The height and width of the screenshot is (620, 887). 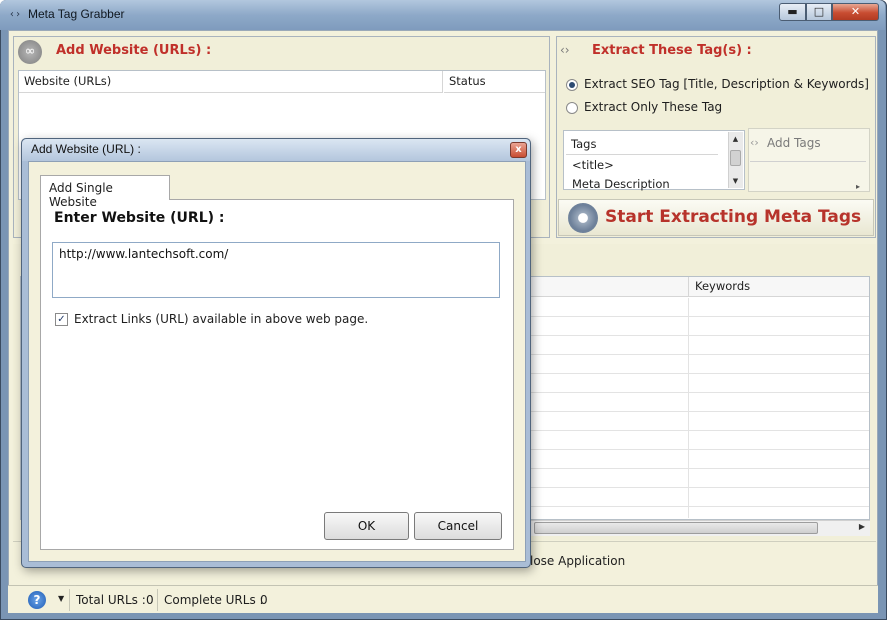 What do you see at coordinates (264, 600) in the screenshot?
I see `complete-urls-value: 0` at bounding box center [264, 600].